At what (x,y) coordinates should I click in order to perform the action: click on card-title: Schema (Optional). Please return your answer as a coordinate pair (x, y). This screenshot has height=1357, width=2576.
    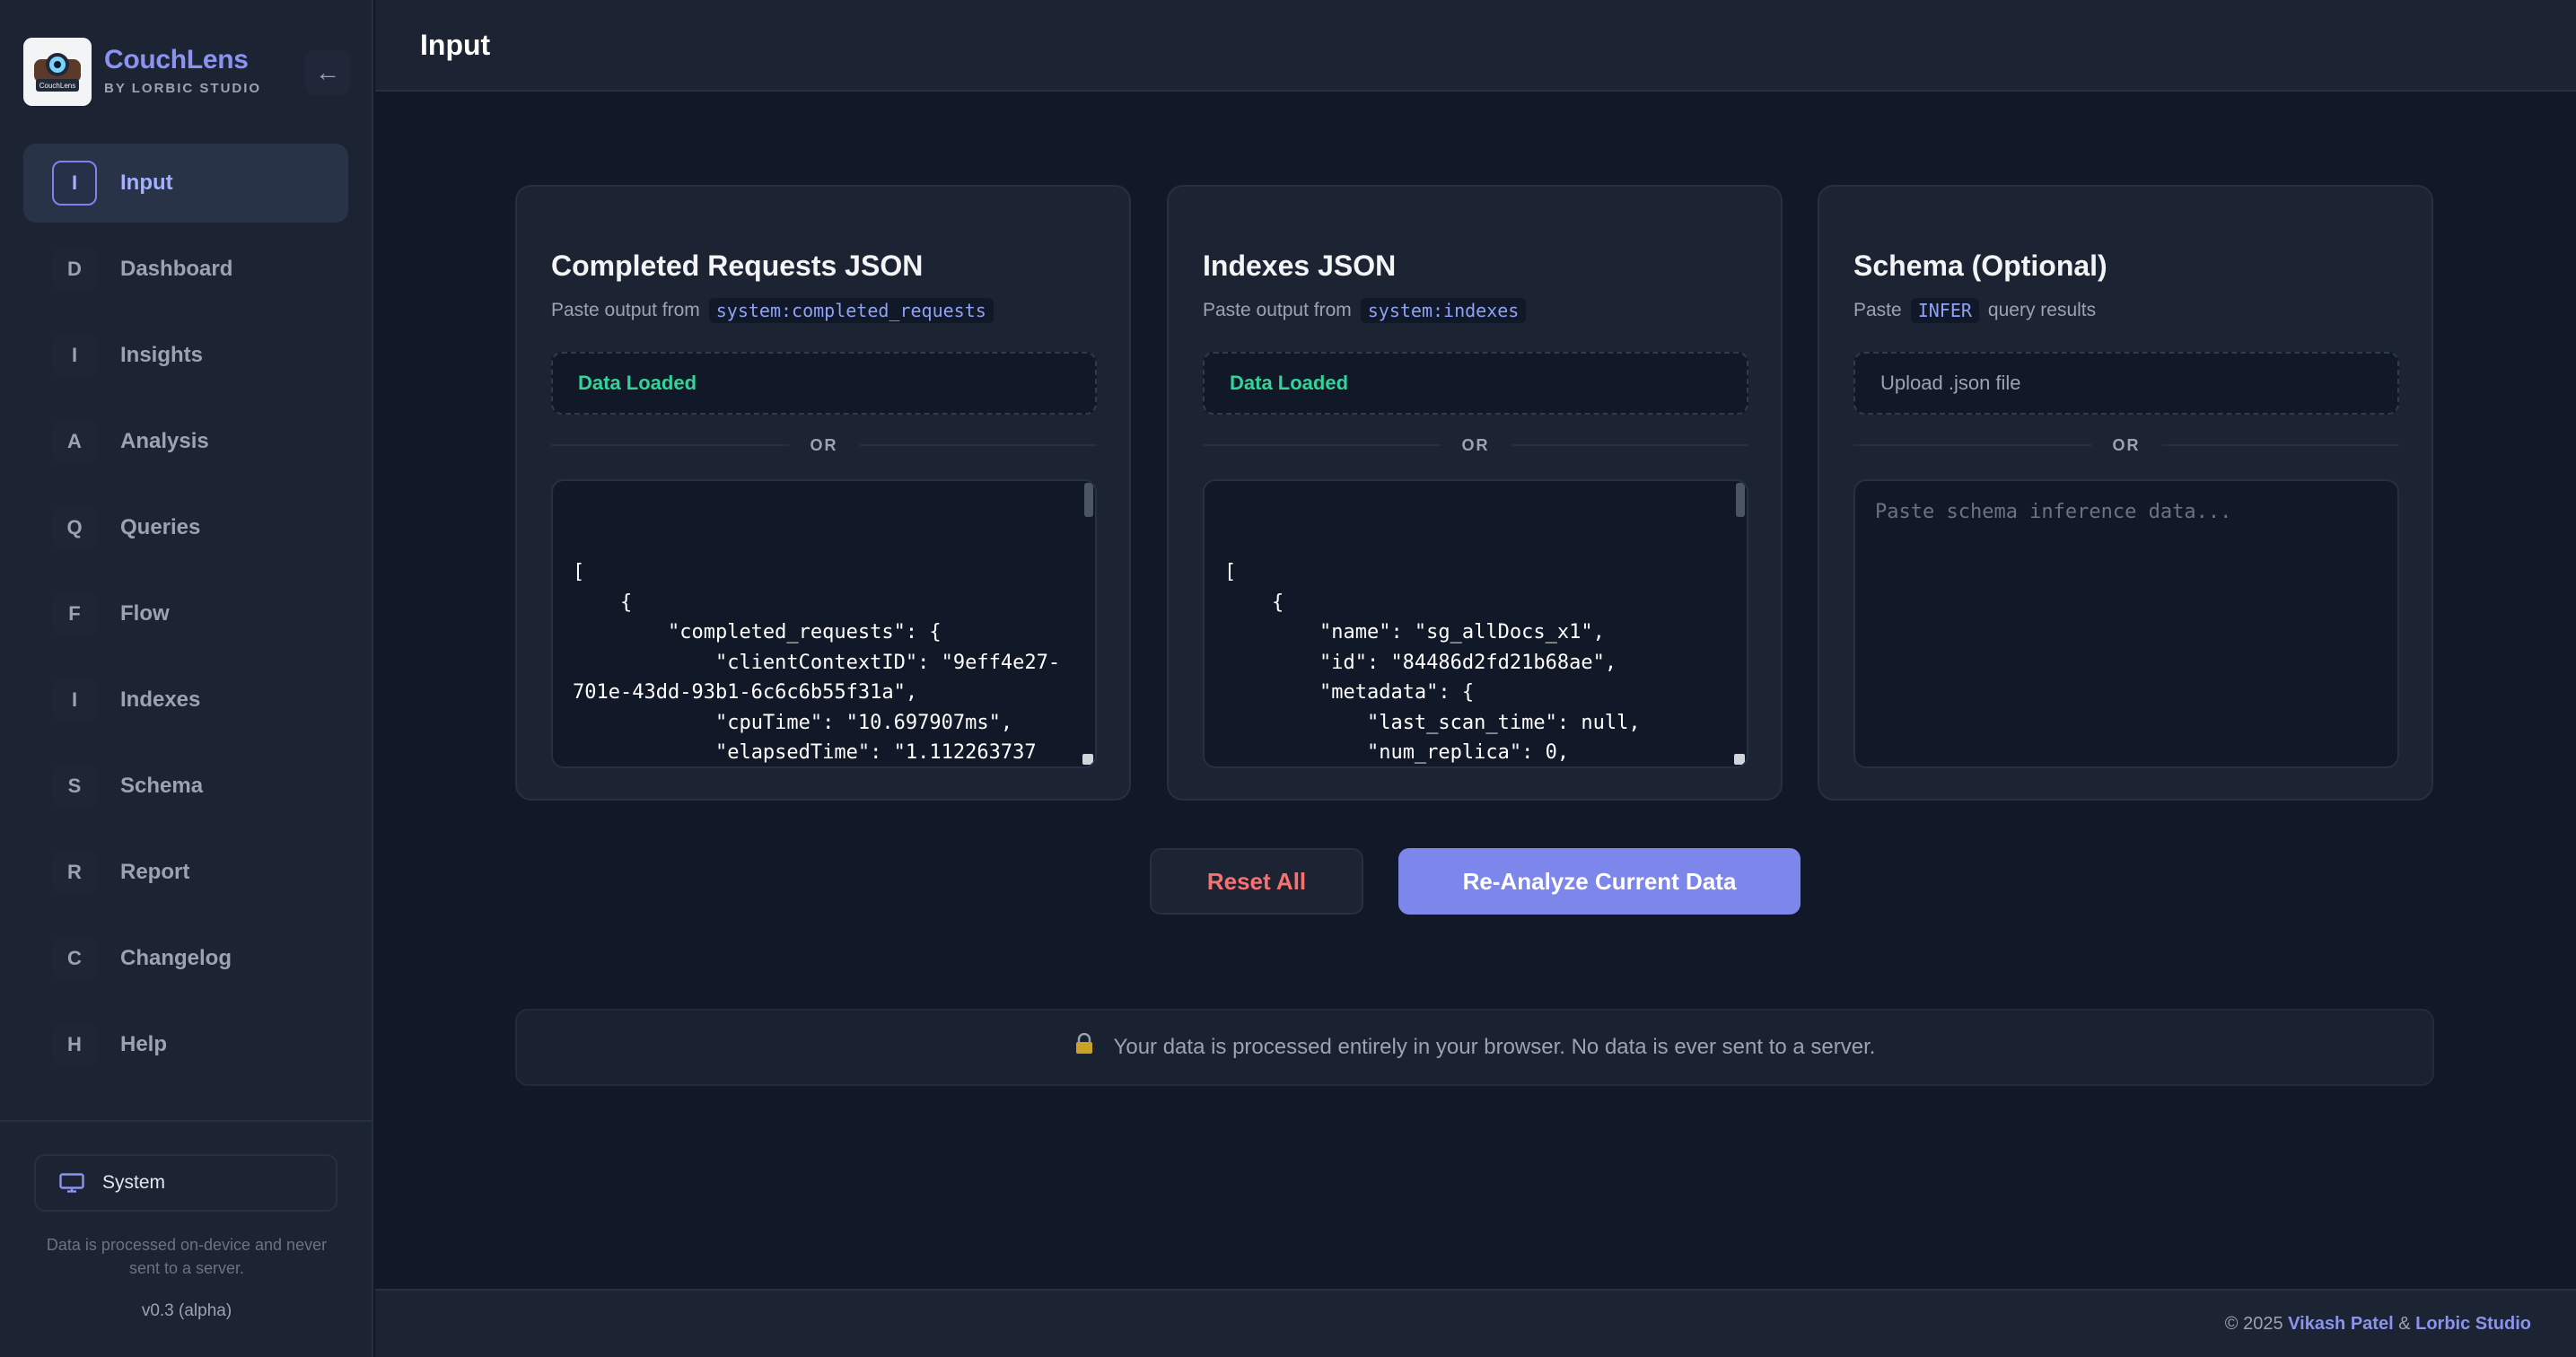
    Looking at the image, I should click on (1980, 266).